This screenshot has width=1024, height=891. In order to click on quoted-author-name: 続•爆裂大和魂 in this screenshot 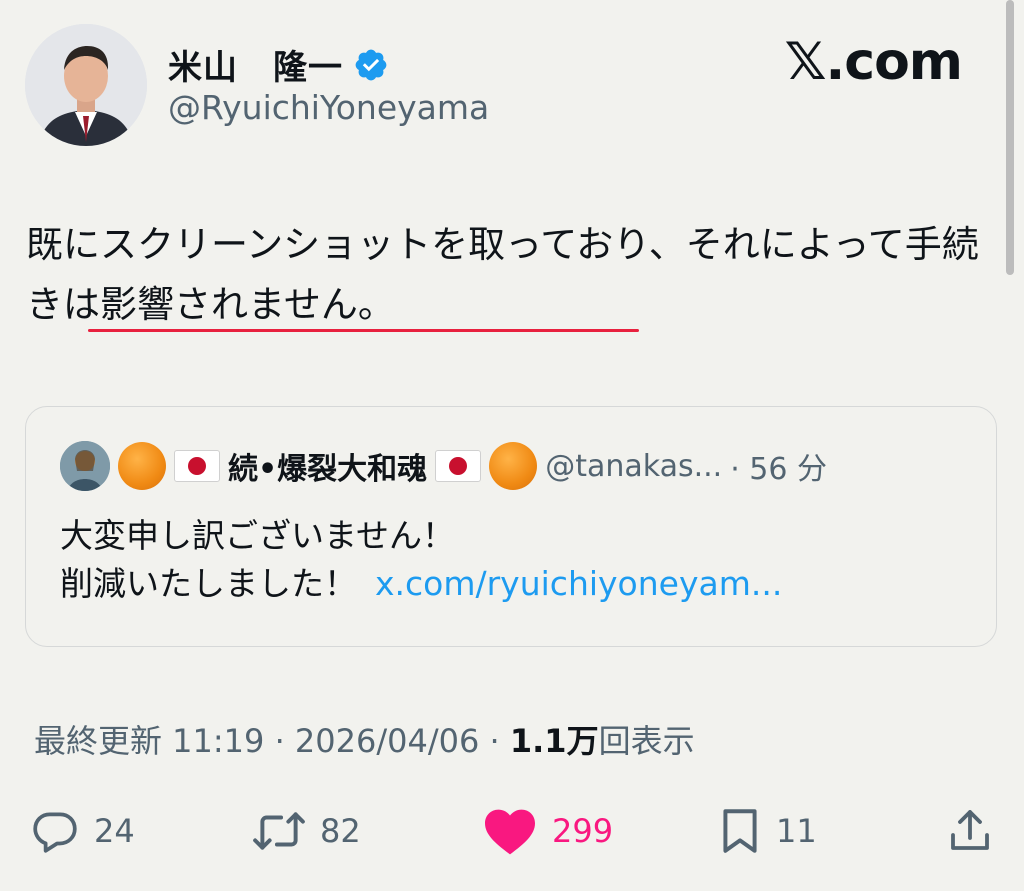, I will do `click(327, 466)`.